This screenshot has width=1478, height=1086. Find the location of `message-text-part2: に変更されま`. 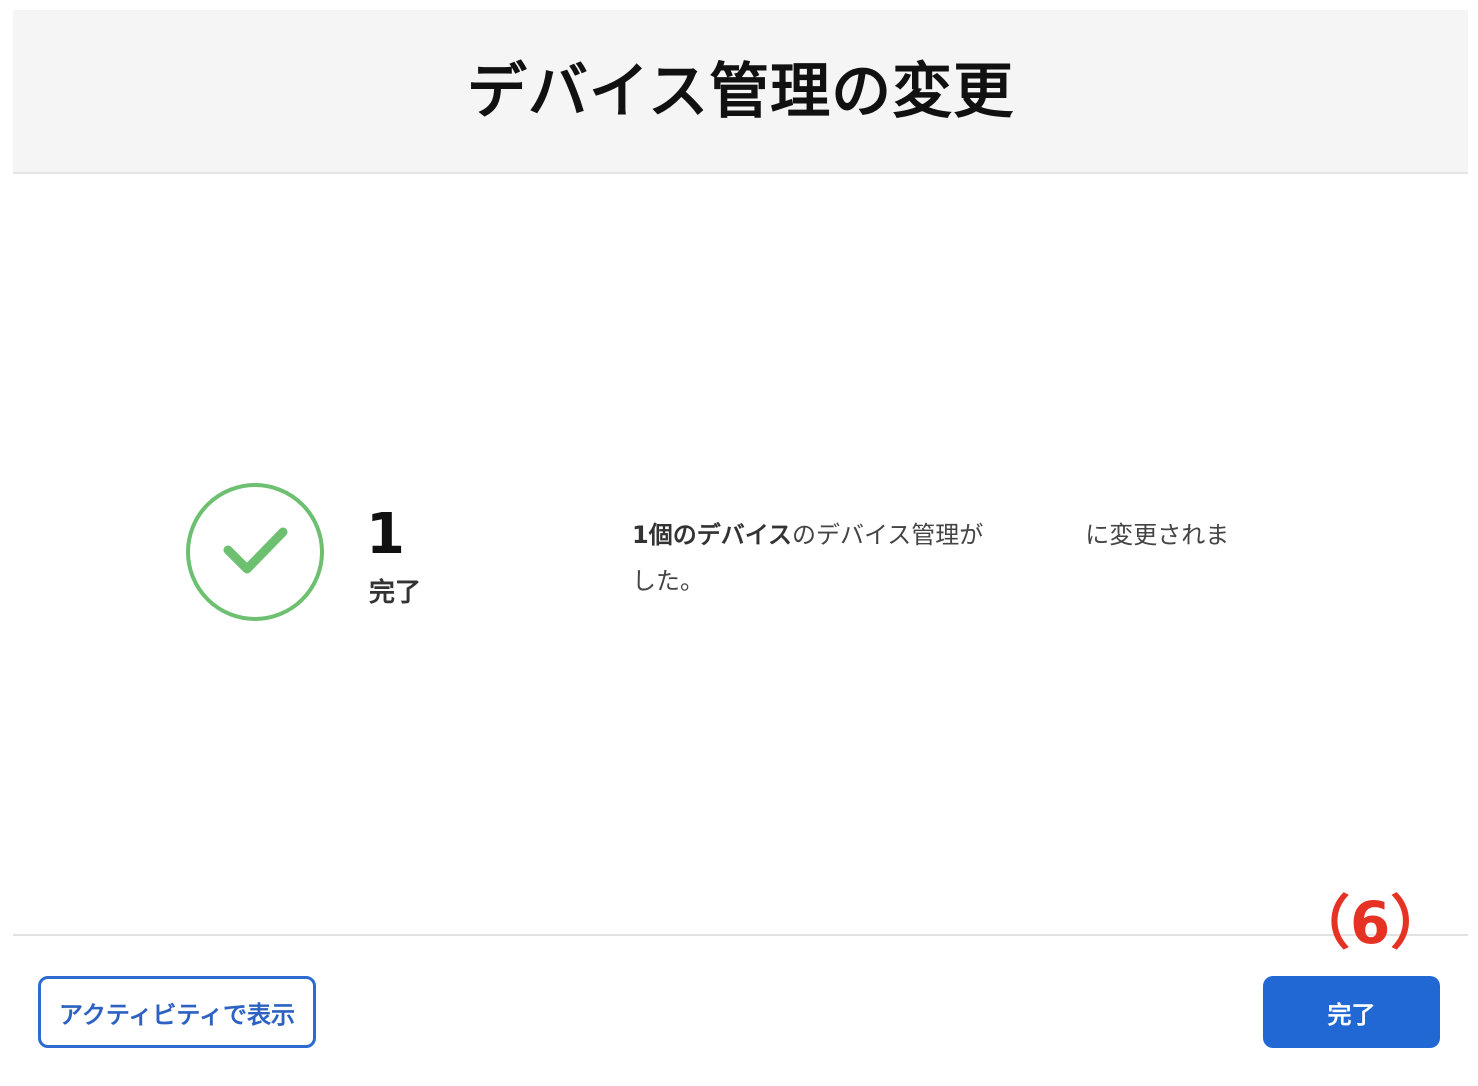

message-text-part2: に変更されま is located at coordinates (1157, 535).